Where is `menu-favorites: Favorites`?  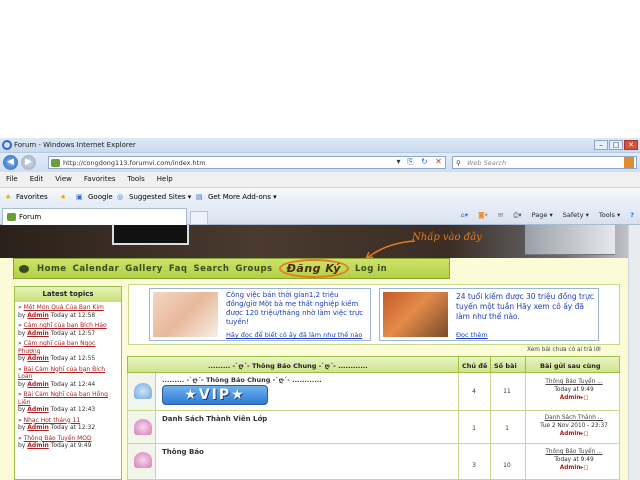
menu-favorites: Favorites is located at coordinates (100, 179).